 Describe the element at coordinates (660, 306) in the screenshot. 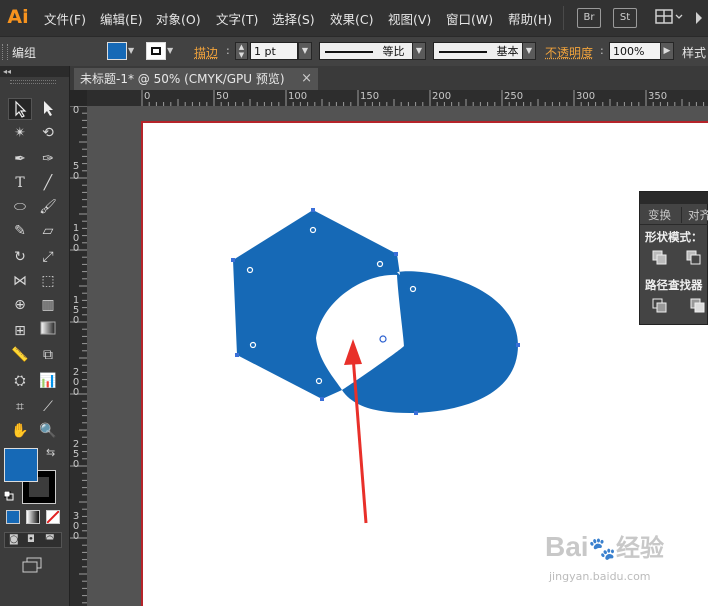

I see `divide-icon` at that location.